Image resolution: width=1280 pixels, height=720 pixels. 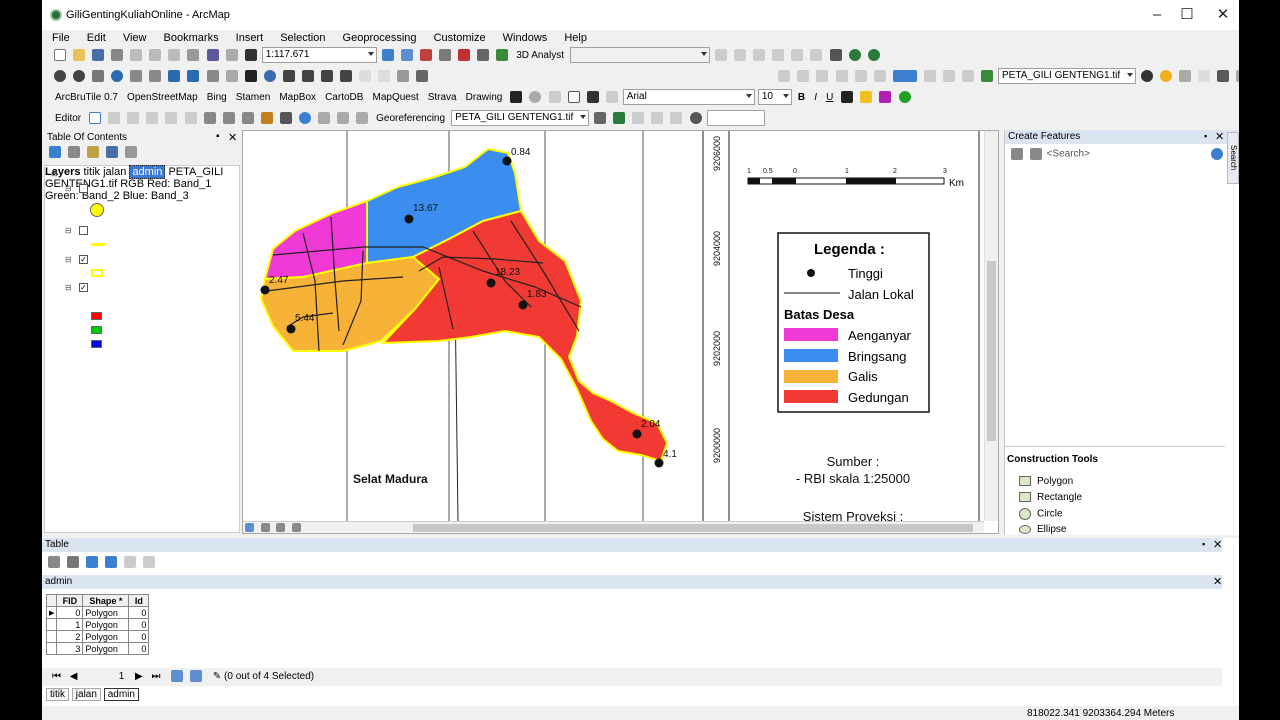 What do you see at coordinates (74, 676) in the screenshot?
I see `previous-record-icon: ◀` at bounding box center [74, 676].